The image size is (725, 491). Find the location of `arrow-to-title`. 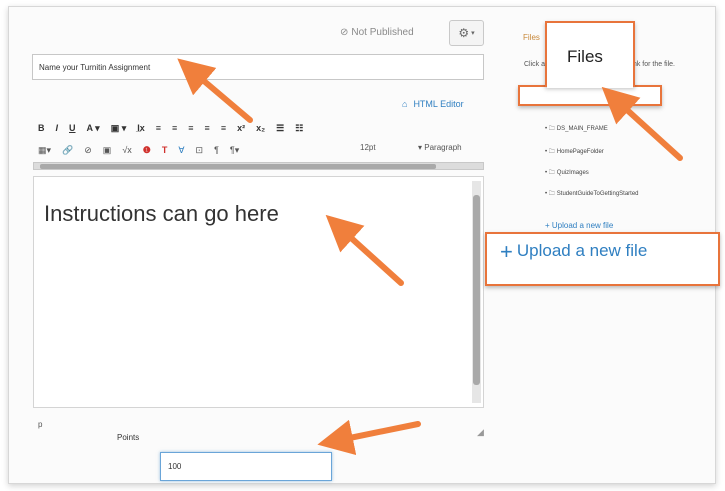

arrow-to-title is located at coordinates (215, 90).